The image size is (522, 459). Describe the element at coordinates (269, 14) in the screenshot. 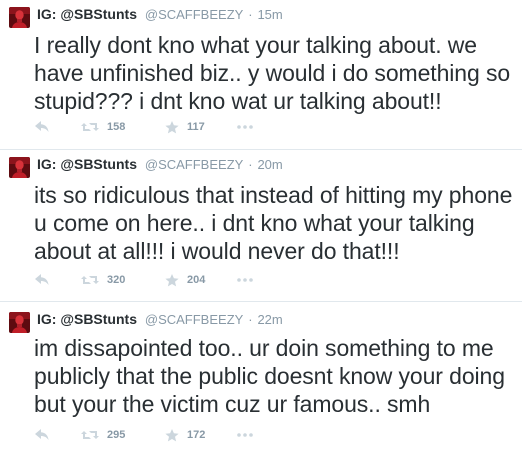

I see `tweet-timestamp: 15m` at that location.